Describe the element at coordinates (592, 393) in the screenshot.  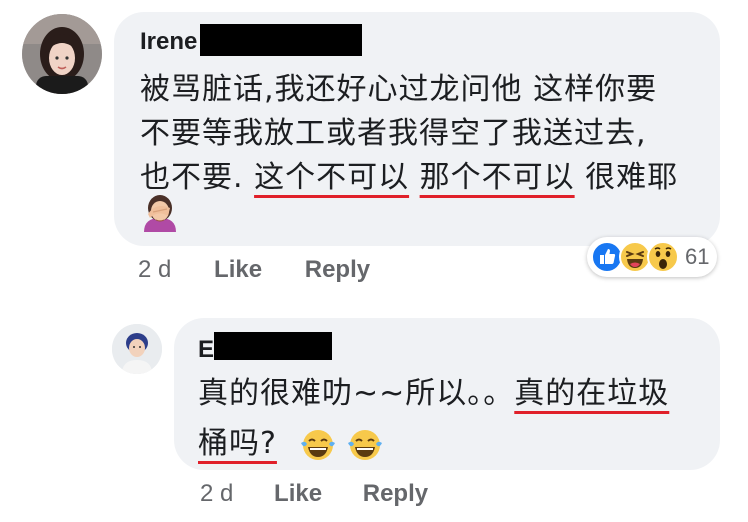
I see `underlined-phrase: 真的在垃圾` at that location.